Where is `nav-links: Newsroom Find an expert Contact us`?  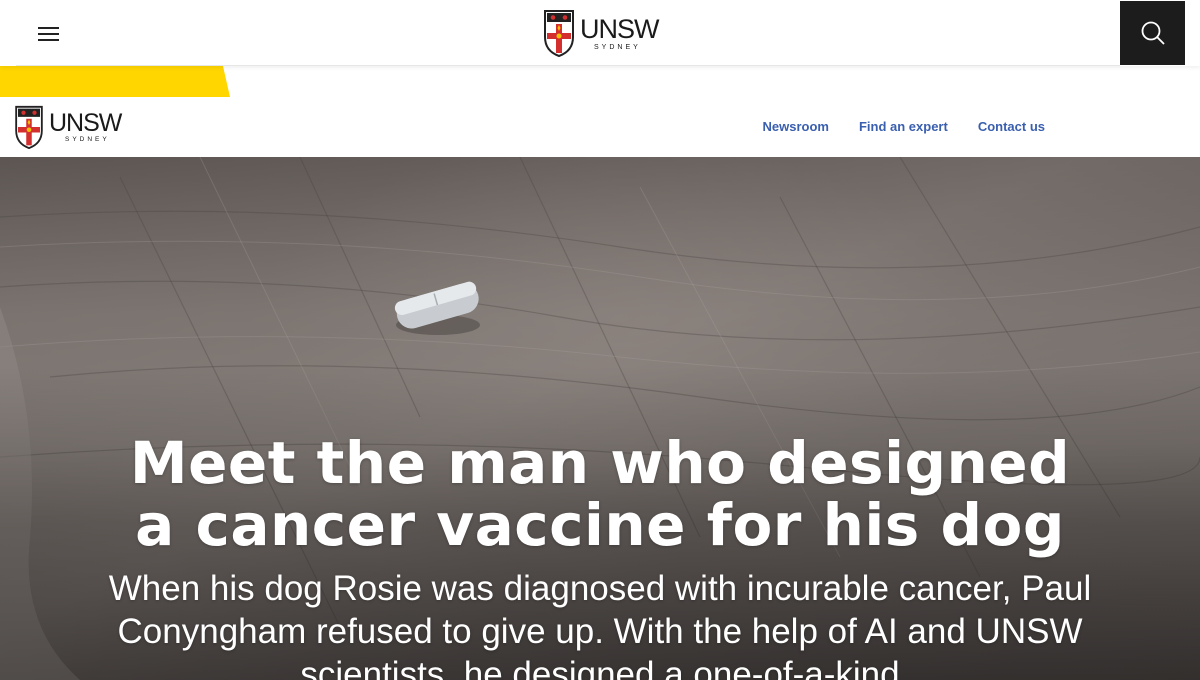 nav-links: Newsroom Find an expert Contact us is located at coordinates (904, 126).